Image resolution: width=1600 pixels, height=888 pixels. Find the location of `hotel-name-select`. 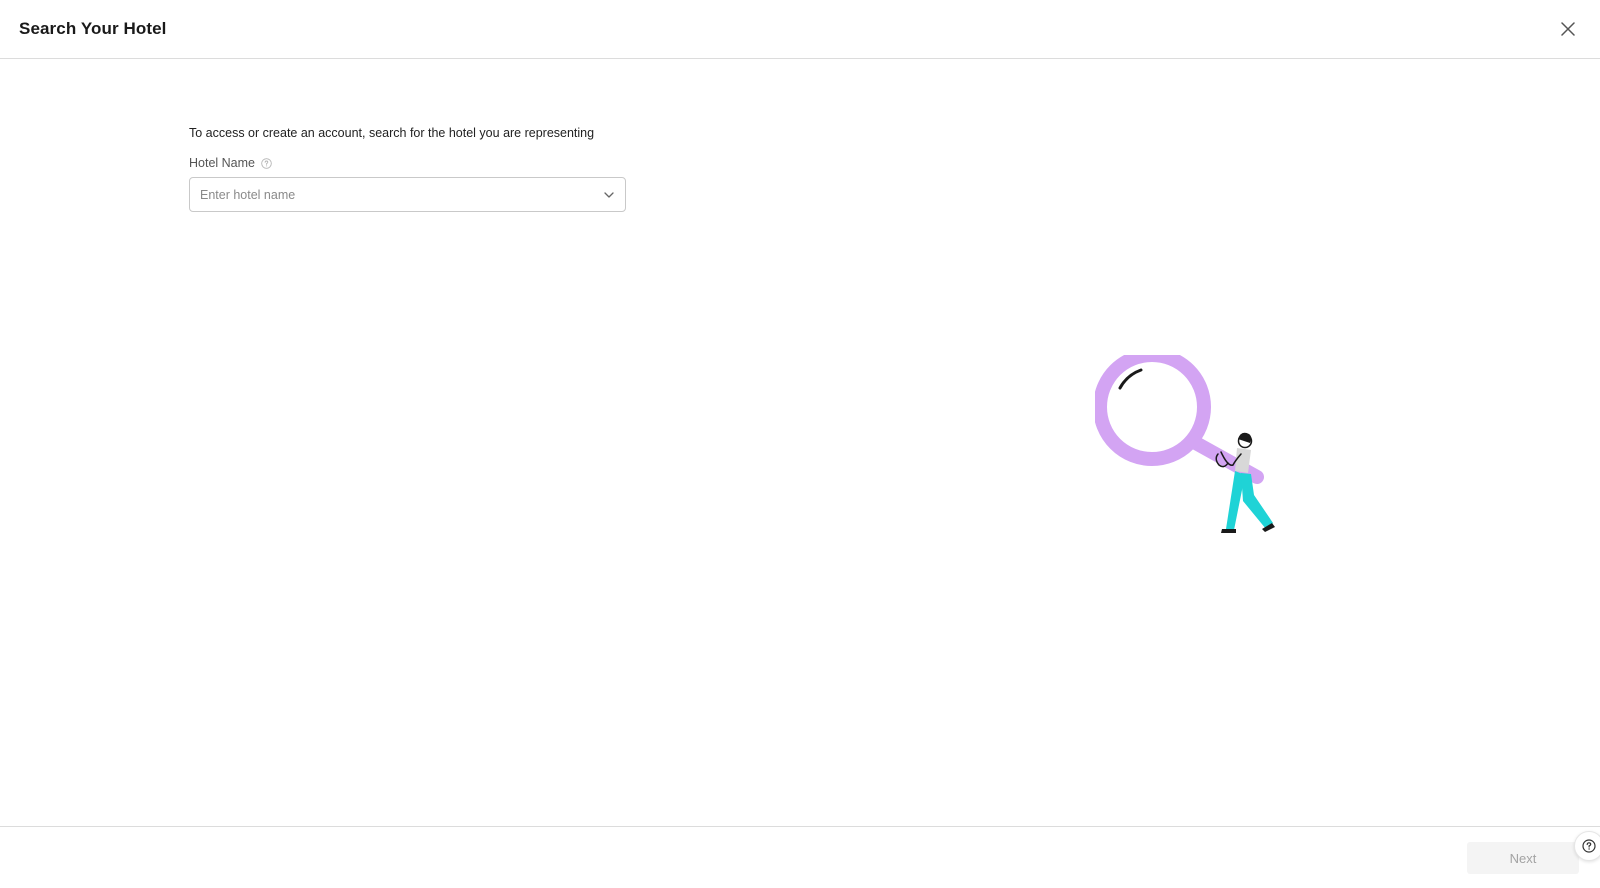

hotel-name-select is located at coordinates (407, 194).